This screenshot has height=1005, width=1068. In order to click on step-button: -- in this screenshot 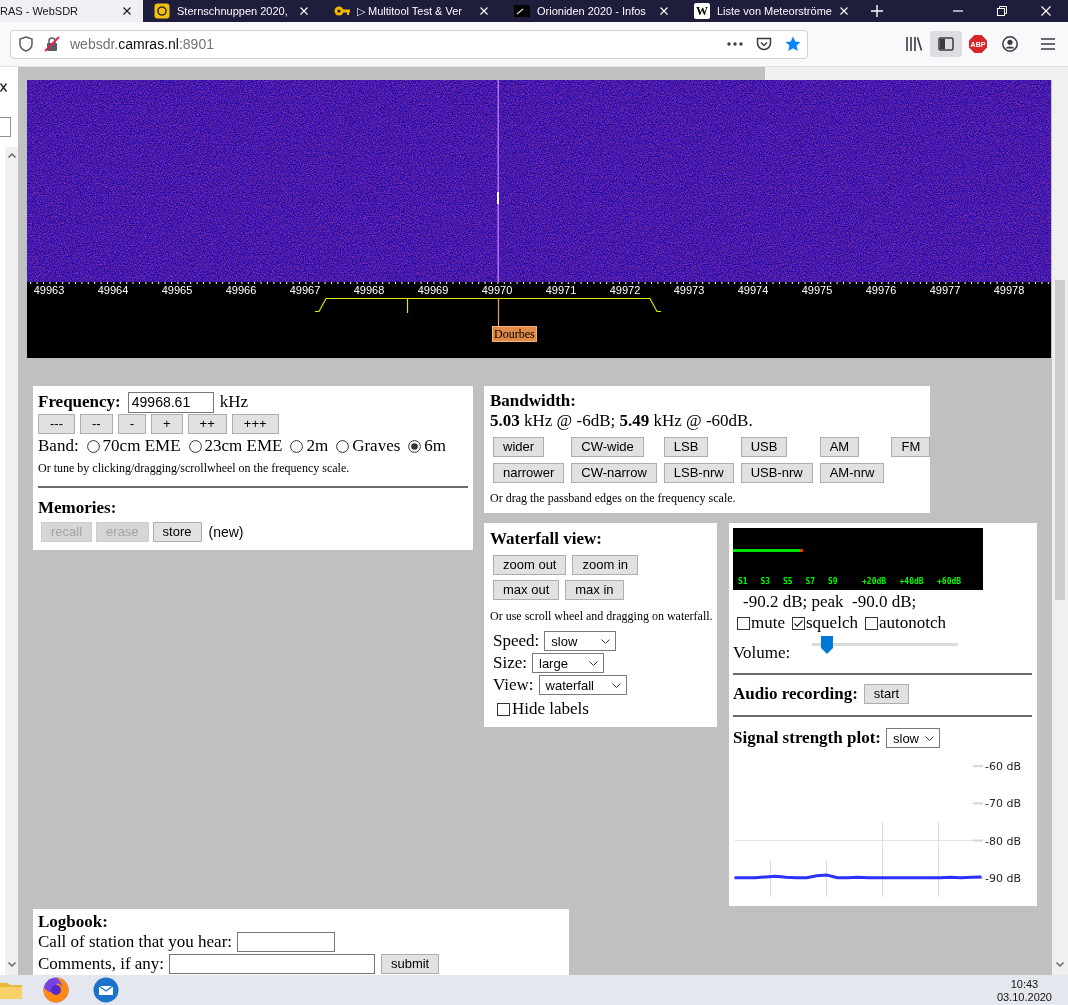, I will do `click(96, 424)`.